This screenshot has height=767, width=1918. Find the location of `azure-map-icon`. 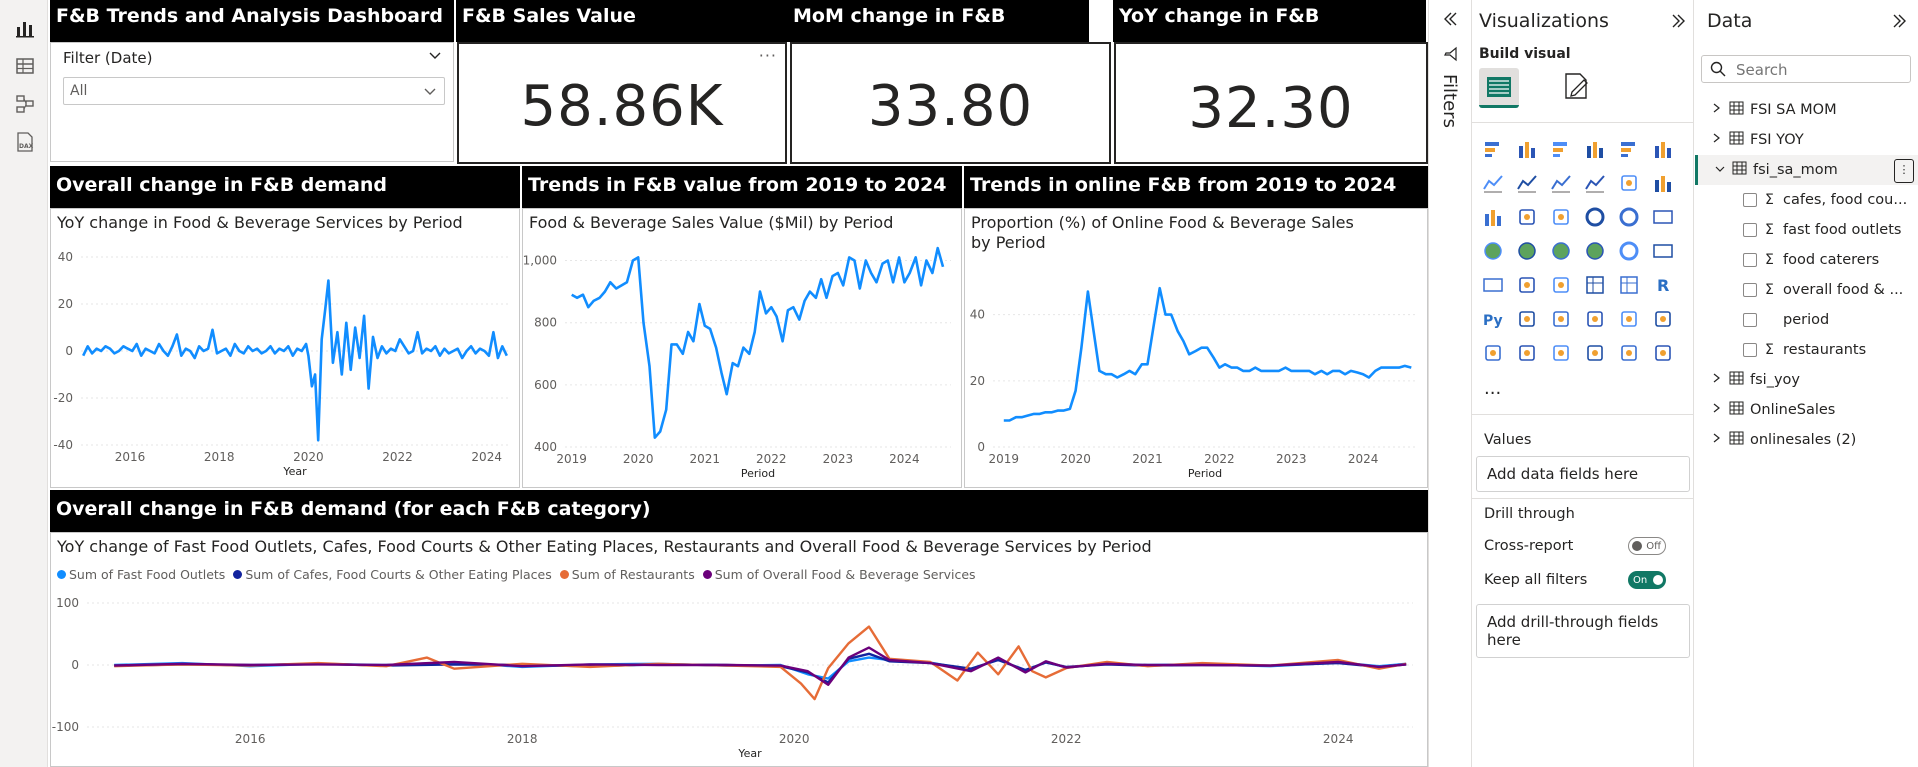

azure-map-icon is located at coordinates (1595, 251).